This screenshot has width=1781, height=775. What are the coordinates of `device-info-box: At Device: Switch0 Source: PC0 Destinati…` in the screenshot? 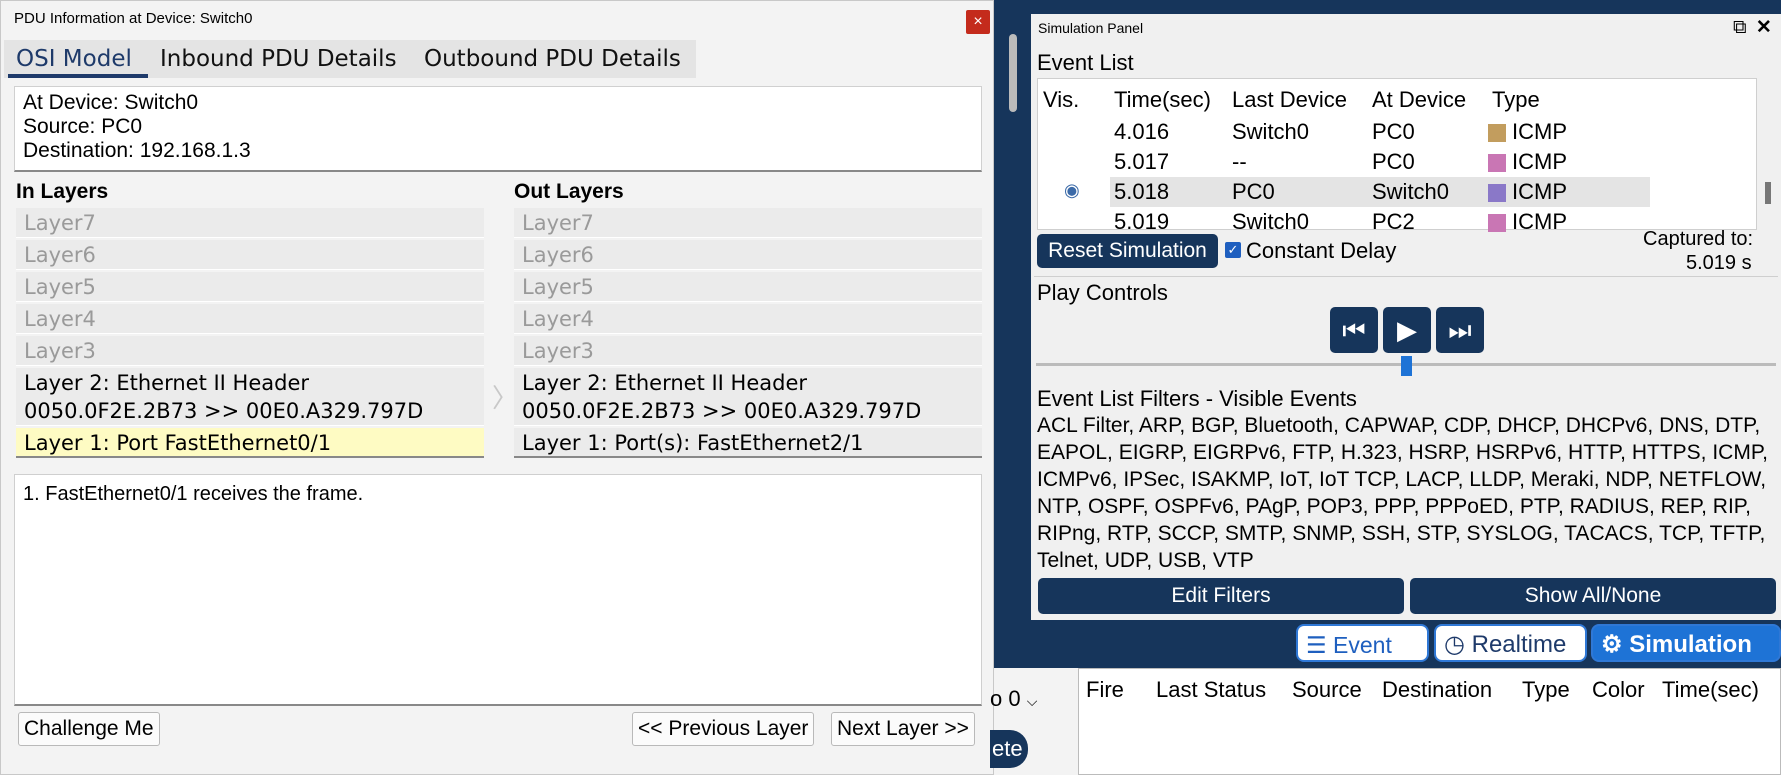 It's located at (498, 129).